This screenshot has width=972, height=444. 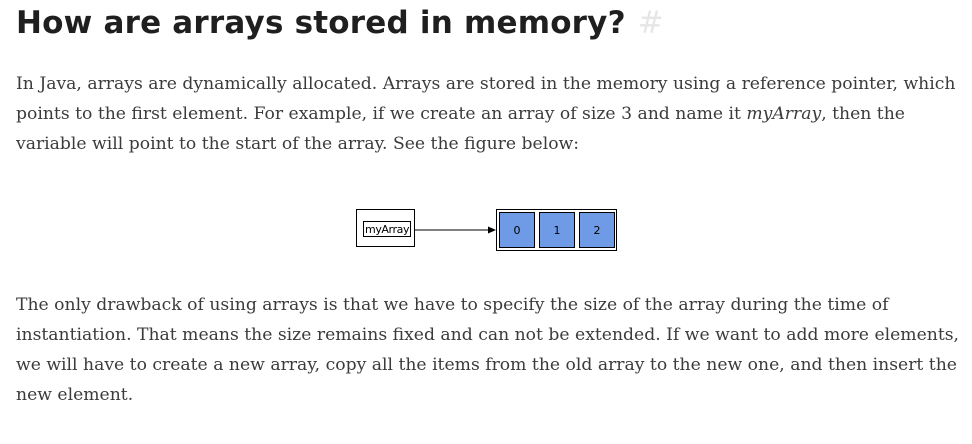 I want to click on section-heading: How are arrays stored in memory? #, so click(x=340, y=23).